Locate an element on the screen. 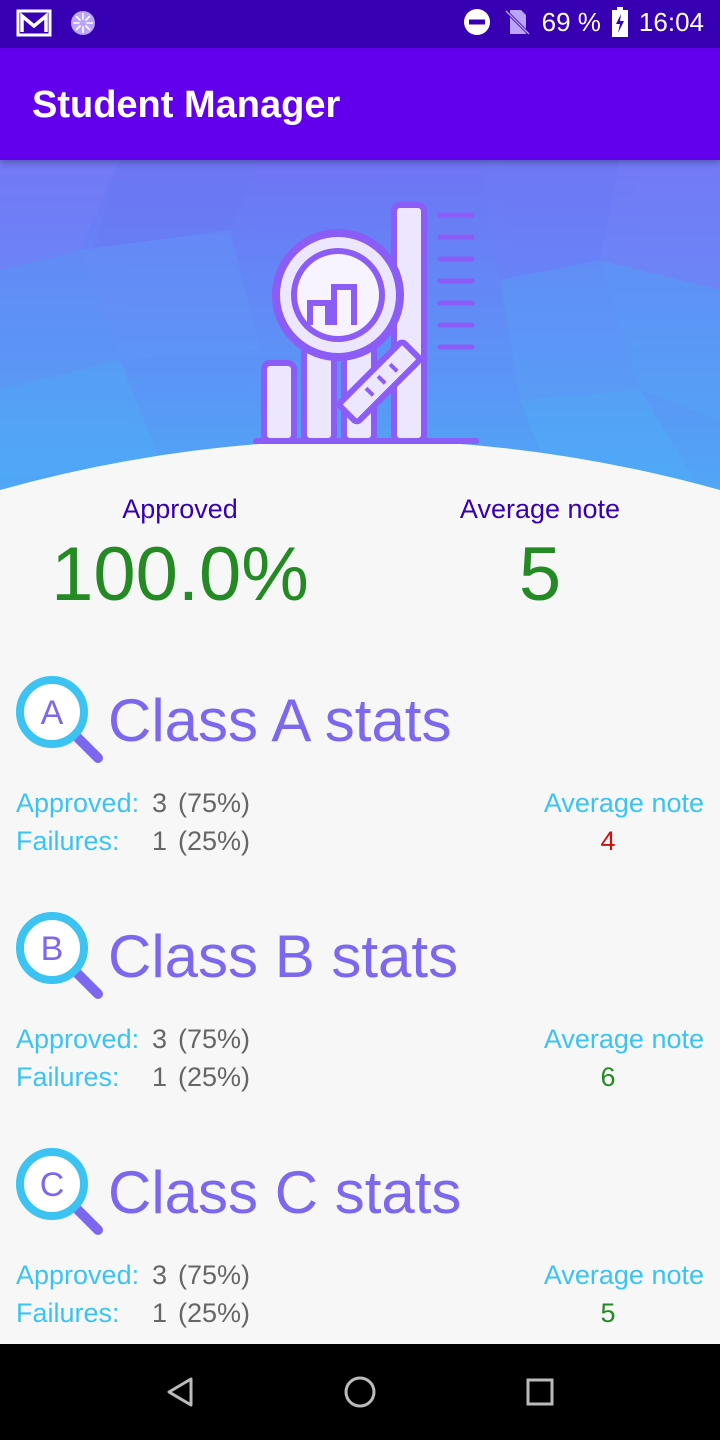  class-a-title: Class A stats is located at coordinates (280, 720).